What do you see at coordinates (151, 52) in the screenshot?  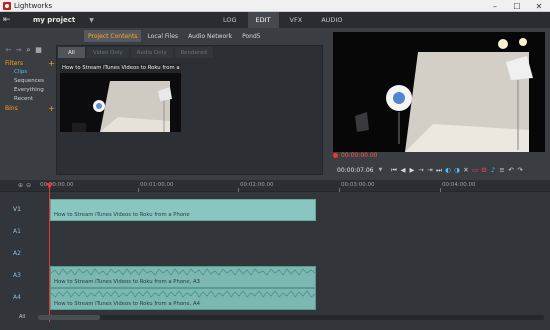 I see `filter-tab-audio-only: Audio Only` at bounding box center [151, 52].